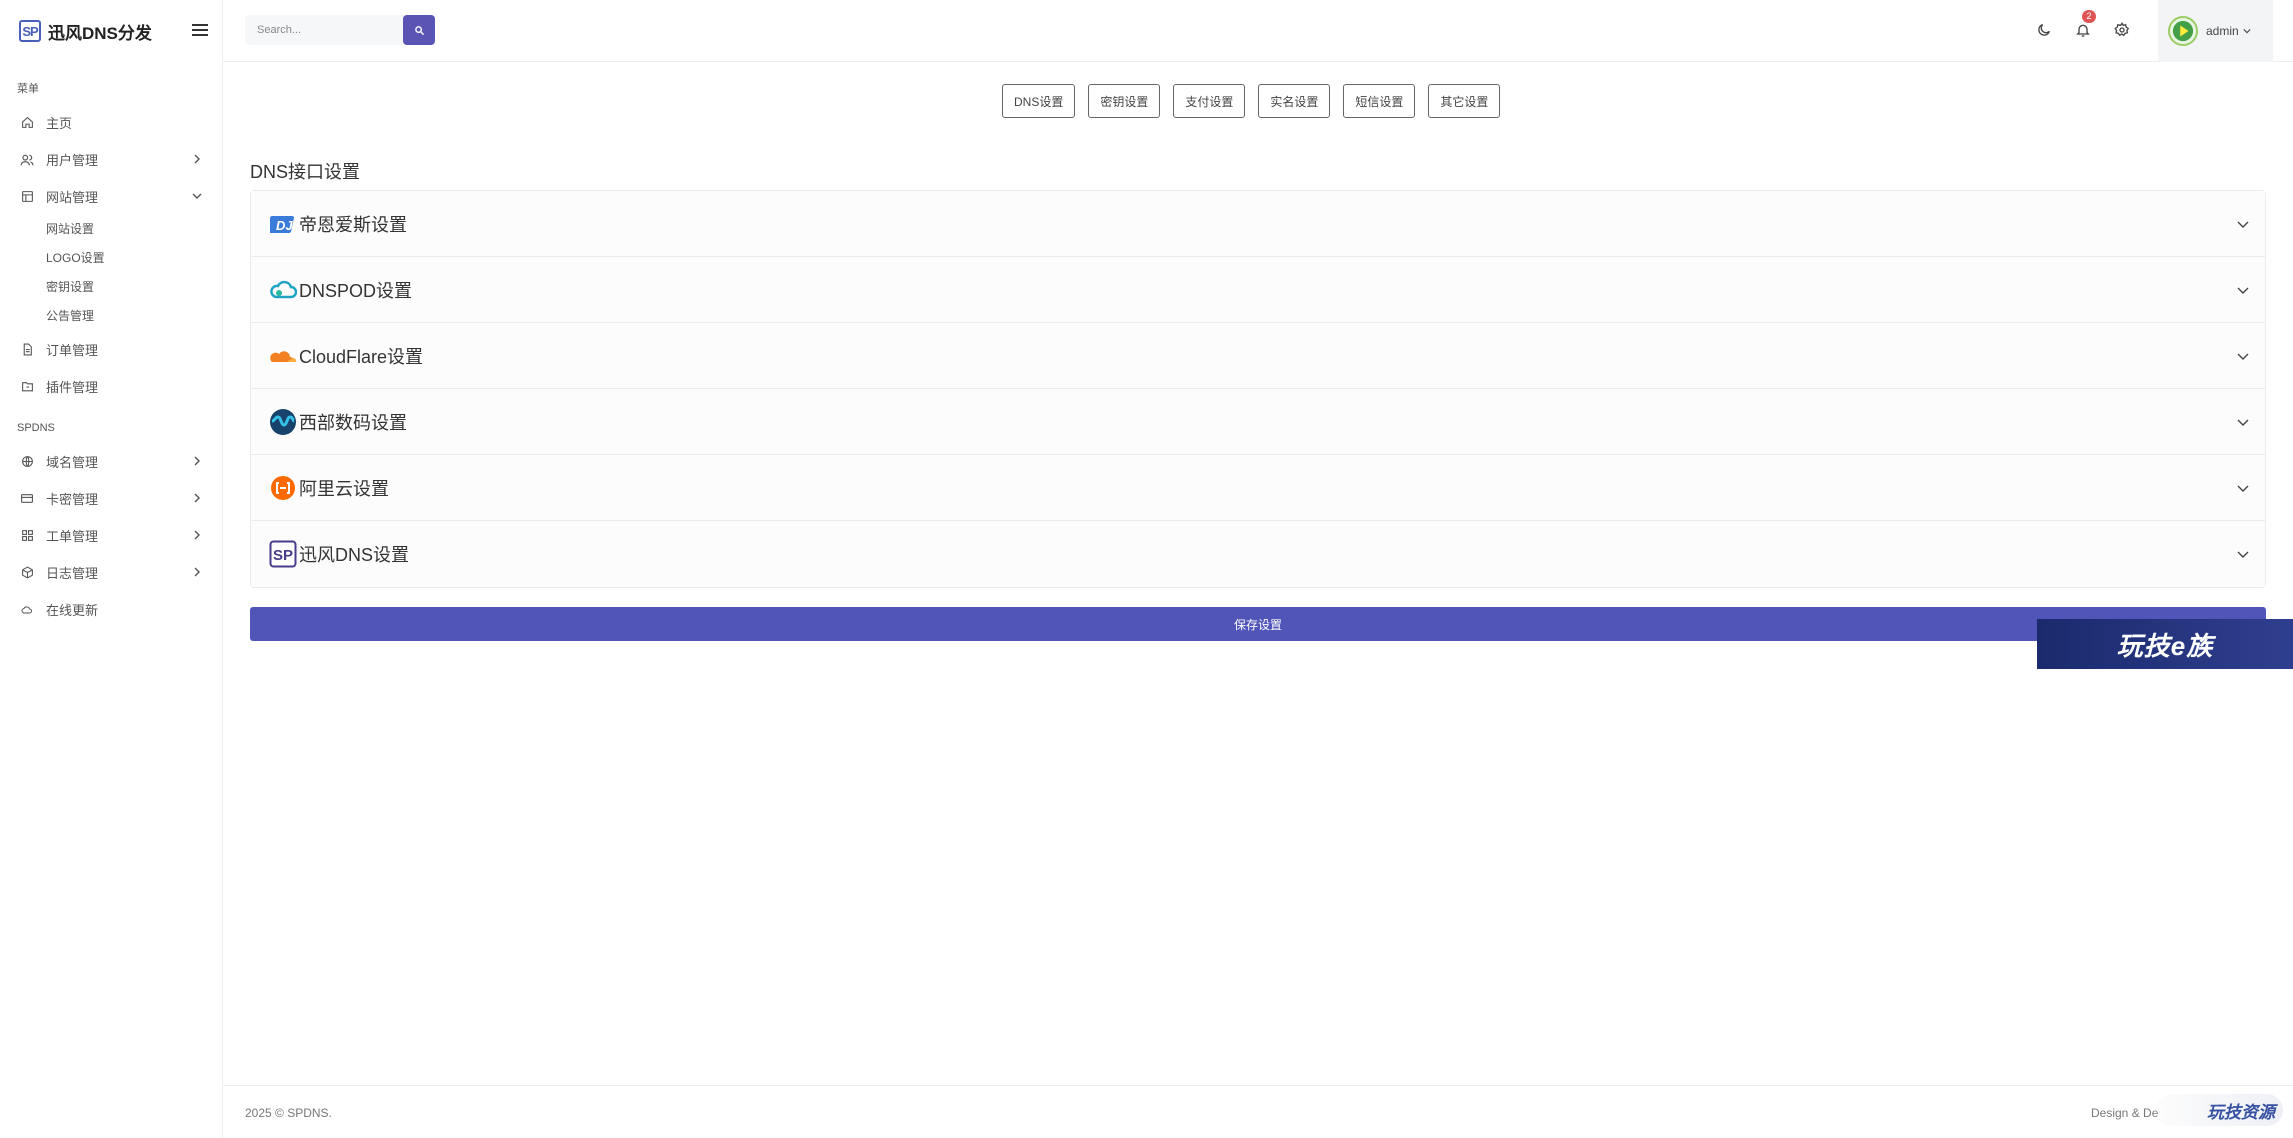 The image size is (2293, 1138). What do you see at coordinates (27, 350) in the screenshot?
I see `file-icon` at bounding box center [27, 350].